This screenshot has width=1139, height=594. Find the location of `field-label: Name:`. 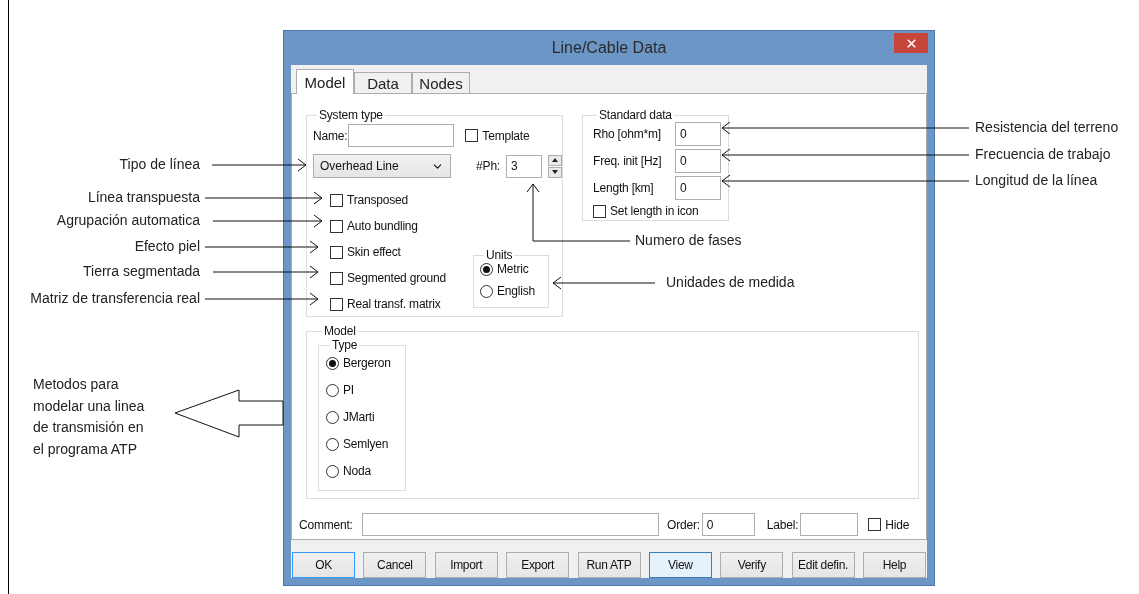

field-label: Name: is located at coordinates (330, 135).